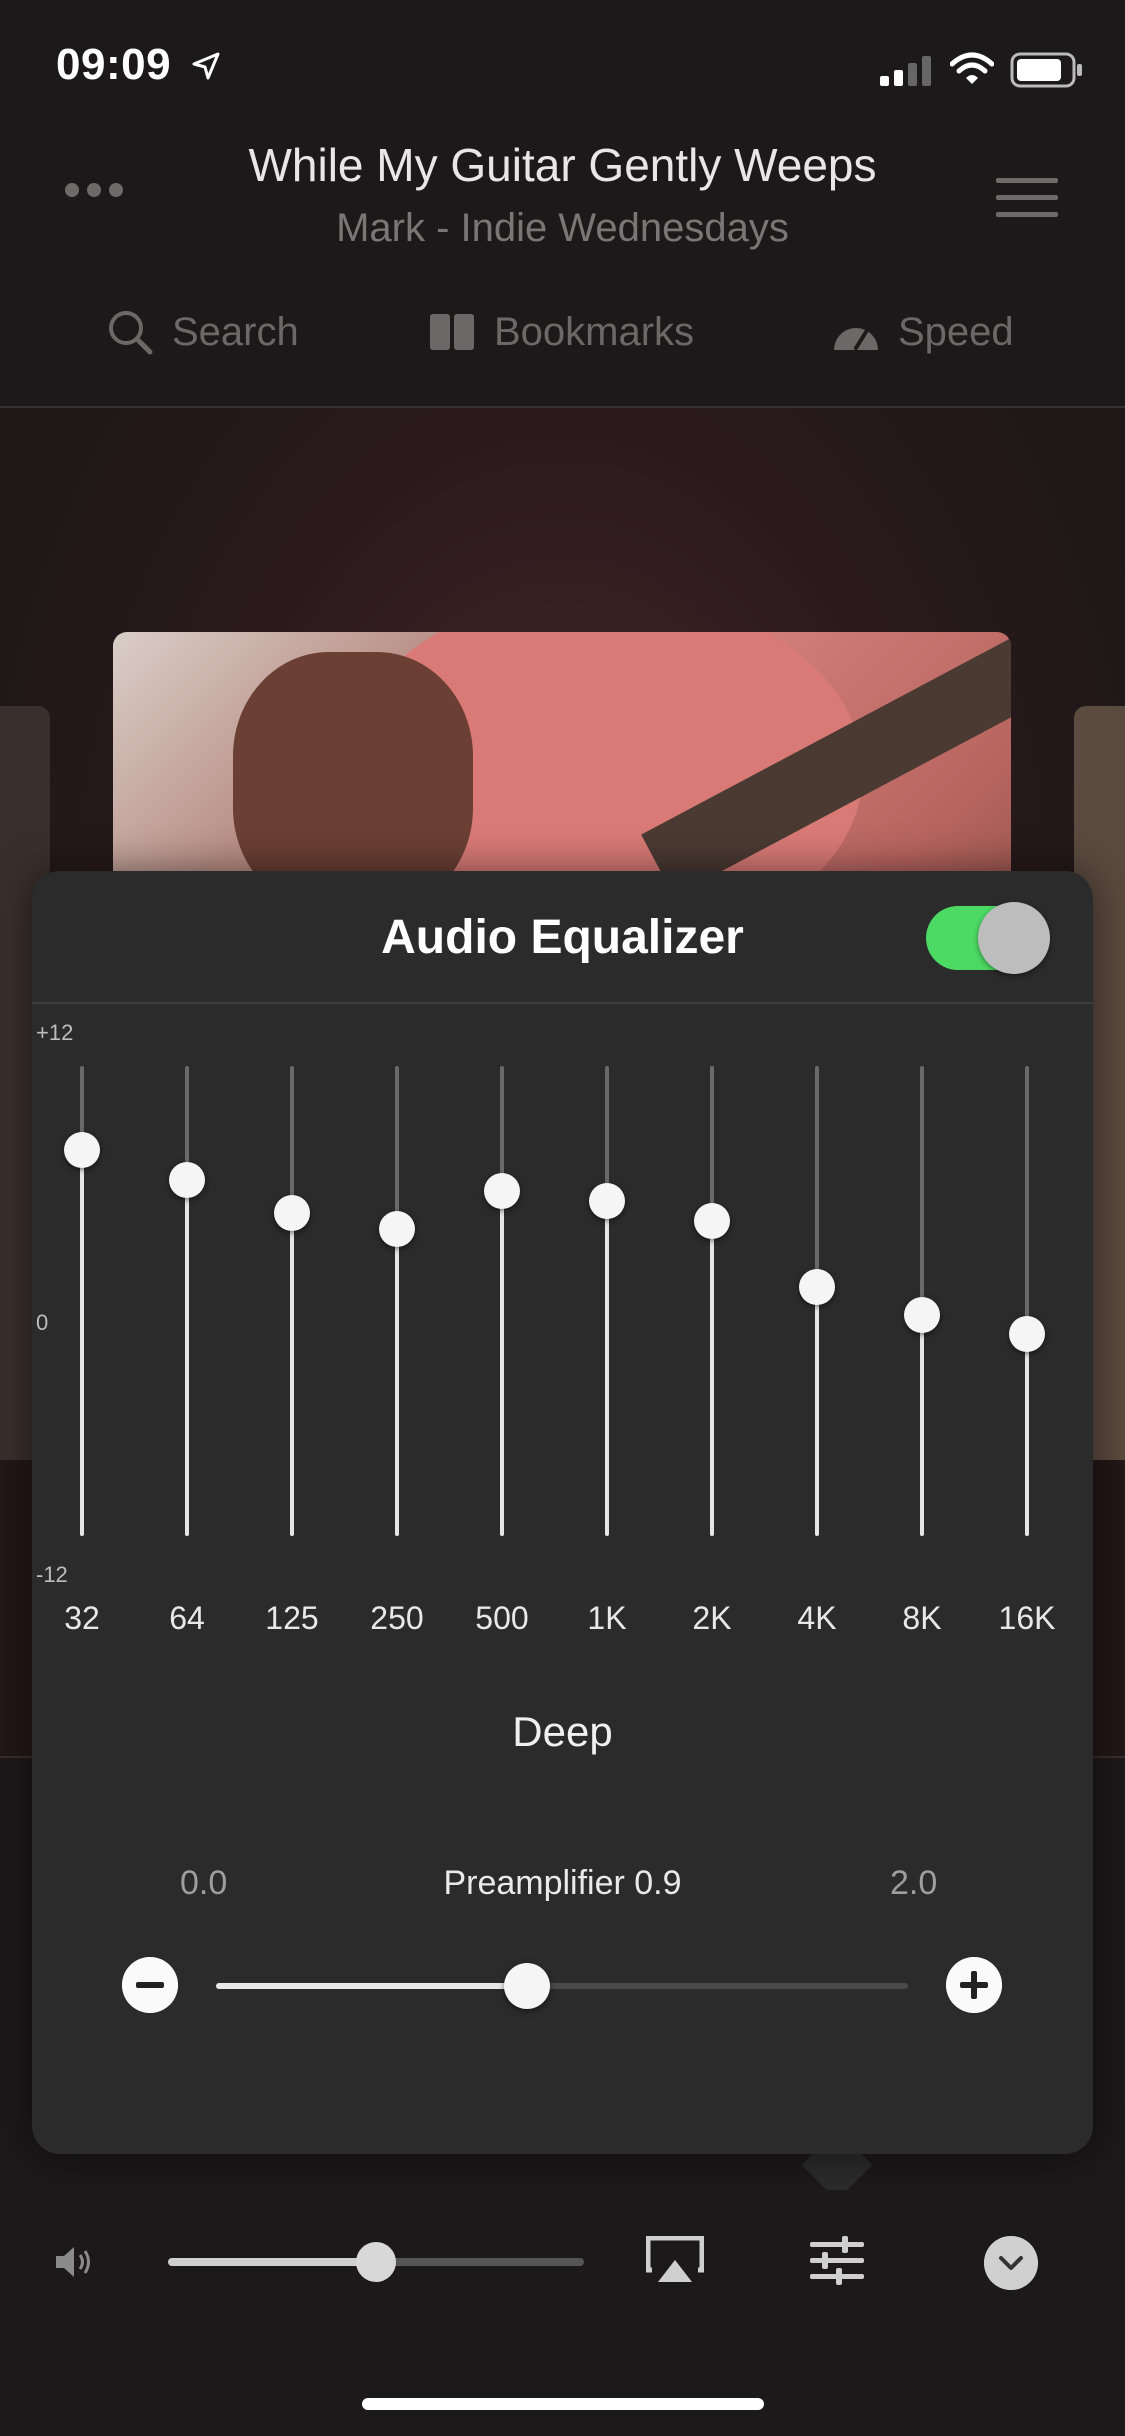  Describe the element at coordinates (235, 331) in the screenshot. I see `search-label: Search` at that location.